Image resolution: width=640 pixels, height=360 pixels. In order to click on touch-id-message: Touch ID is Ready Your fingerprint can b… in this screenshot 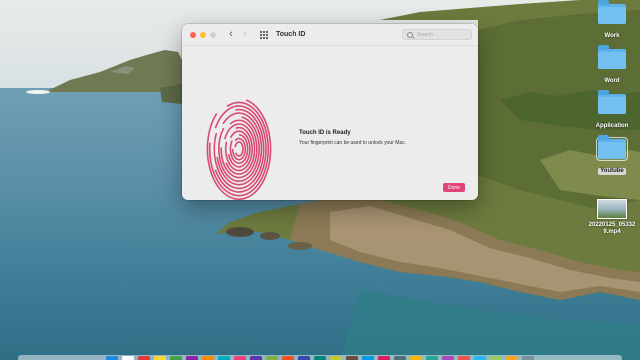, I will do `click(352, 138)`.